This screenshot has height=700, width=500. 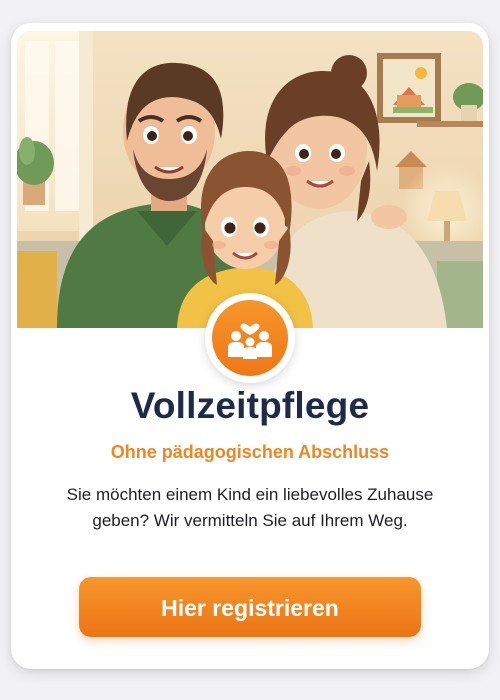 I want to click on family-heart-icon, so click(x=250, y=338).